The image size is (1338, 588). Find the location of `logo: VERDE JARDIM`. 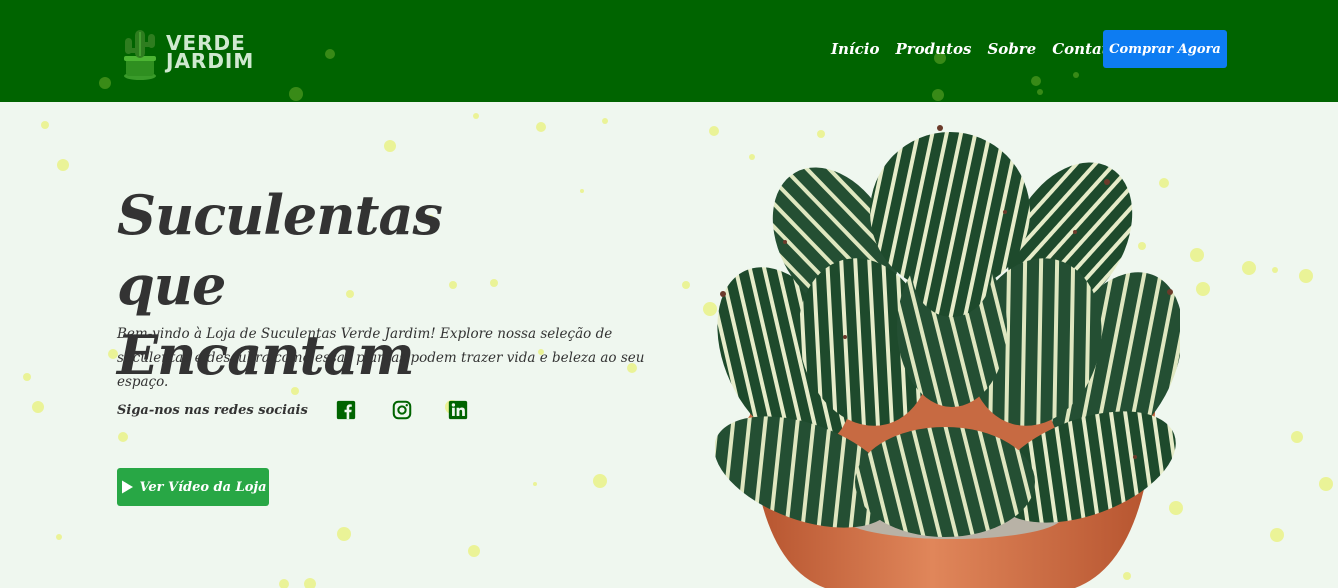

logo: VERDE JARDIM is located at coordinates (193, 53).